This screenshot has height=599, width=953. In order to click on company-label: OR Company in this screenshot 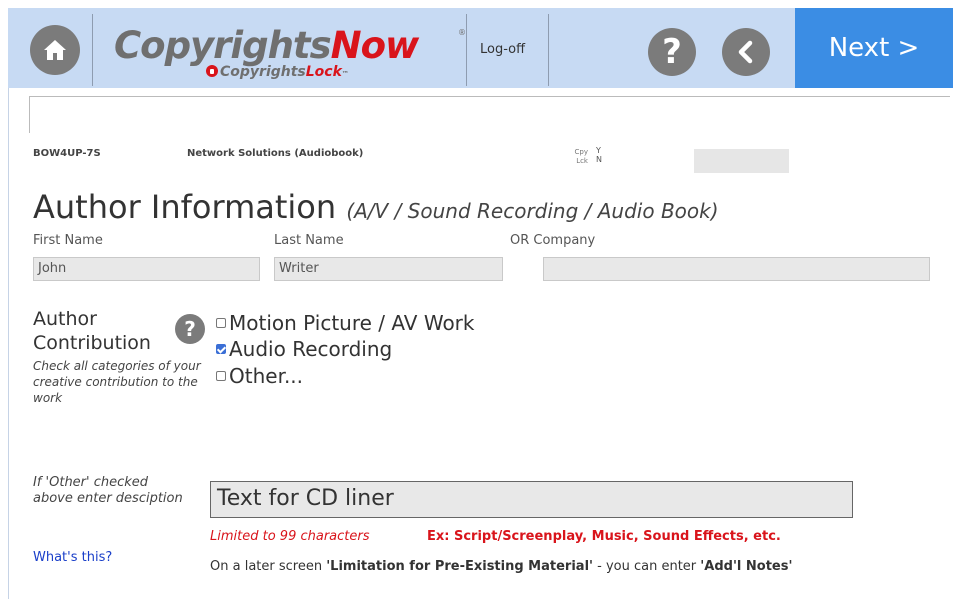, I will do `click(553, 240)`.